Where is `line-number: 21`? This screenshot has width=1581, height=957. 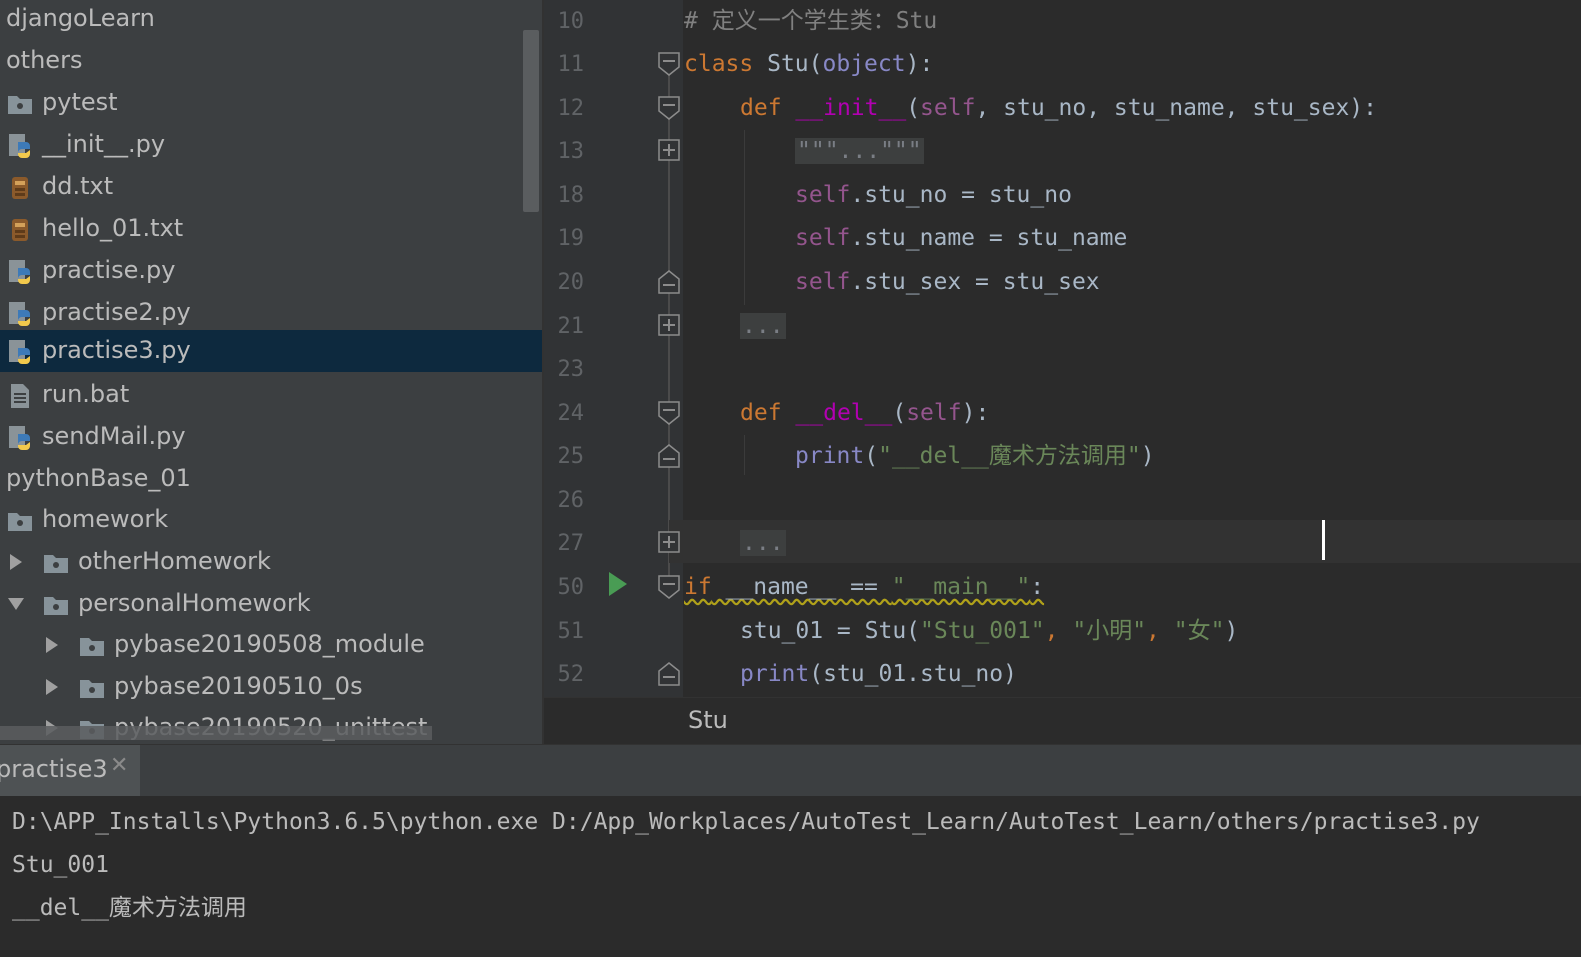
line-number: 21 is located at coordinates (571, 326).